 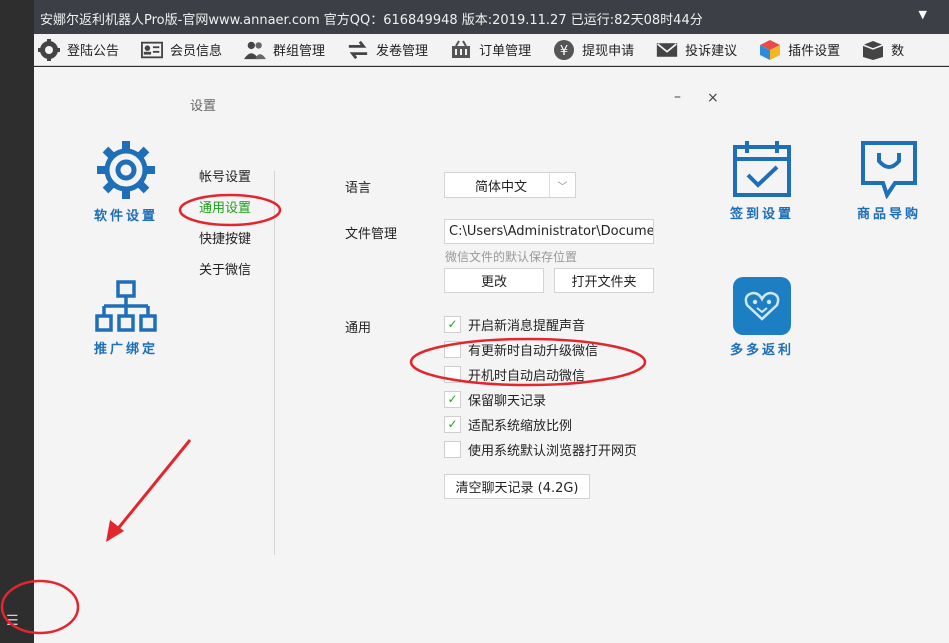 I want to click on toolbar-plugin-settings: 插件设置, so click(x=810, y=50).